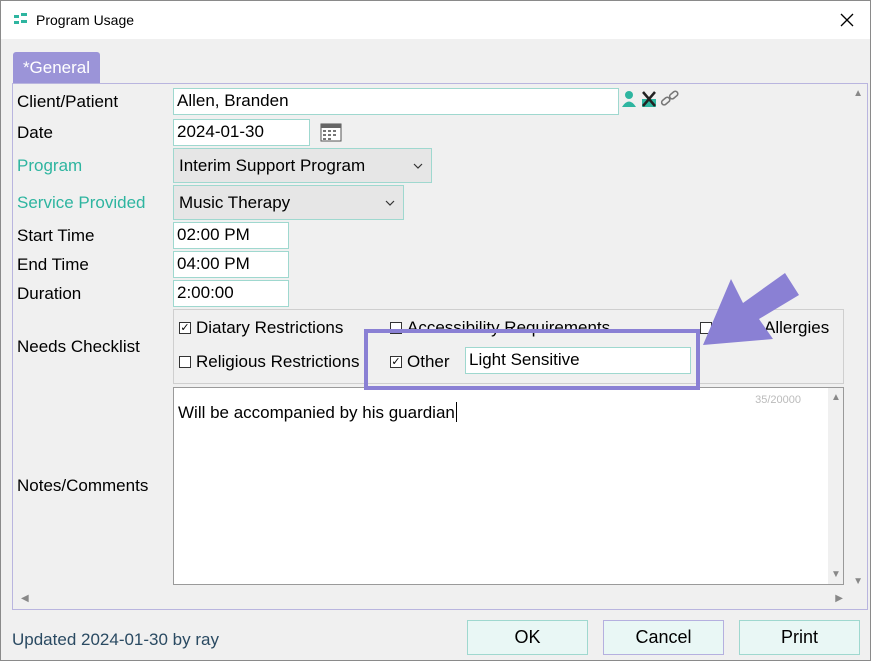 This screenshot has width=871, height=661. What do you see at coordinates (49, 293) in the screenshot?
I see `duration-label: Duration` at bounding box center [49, 293].